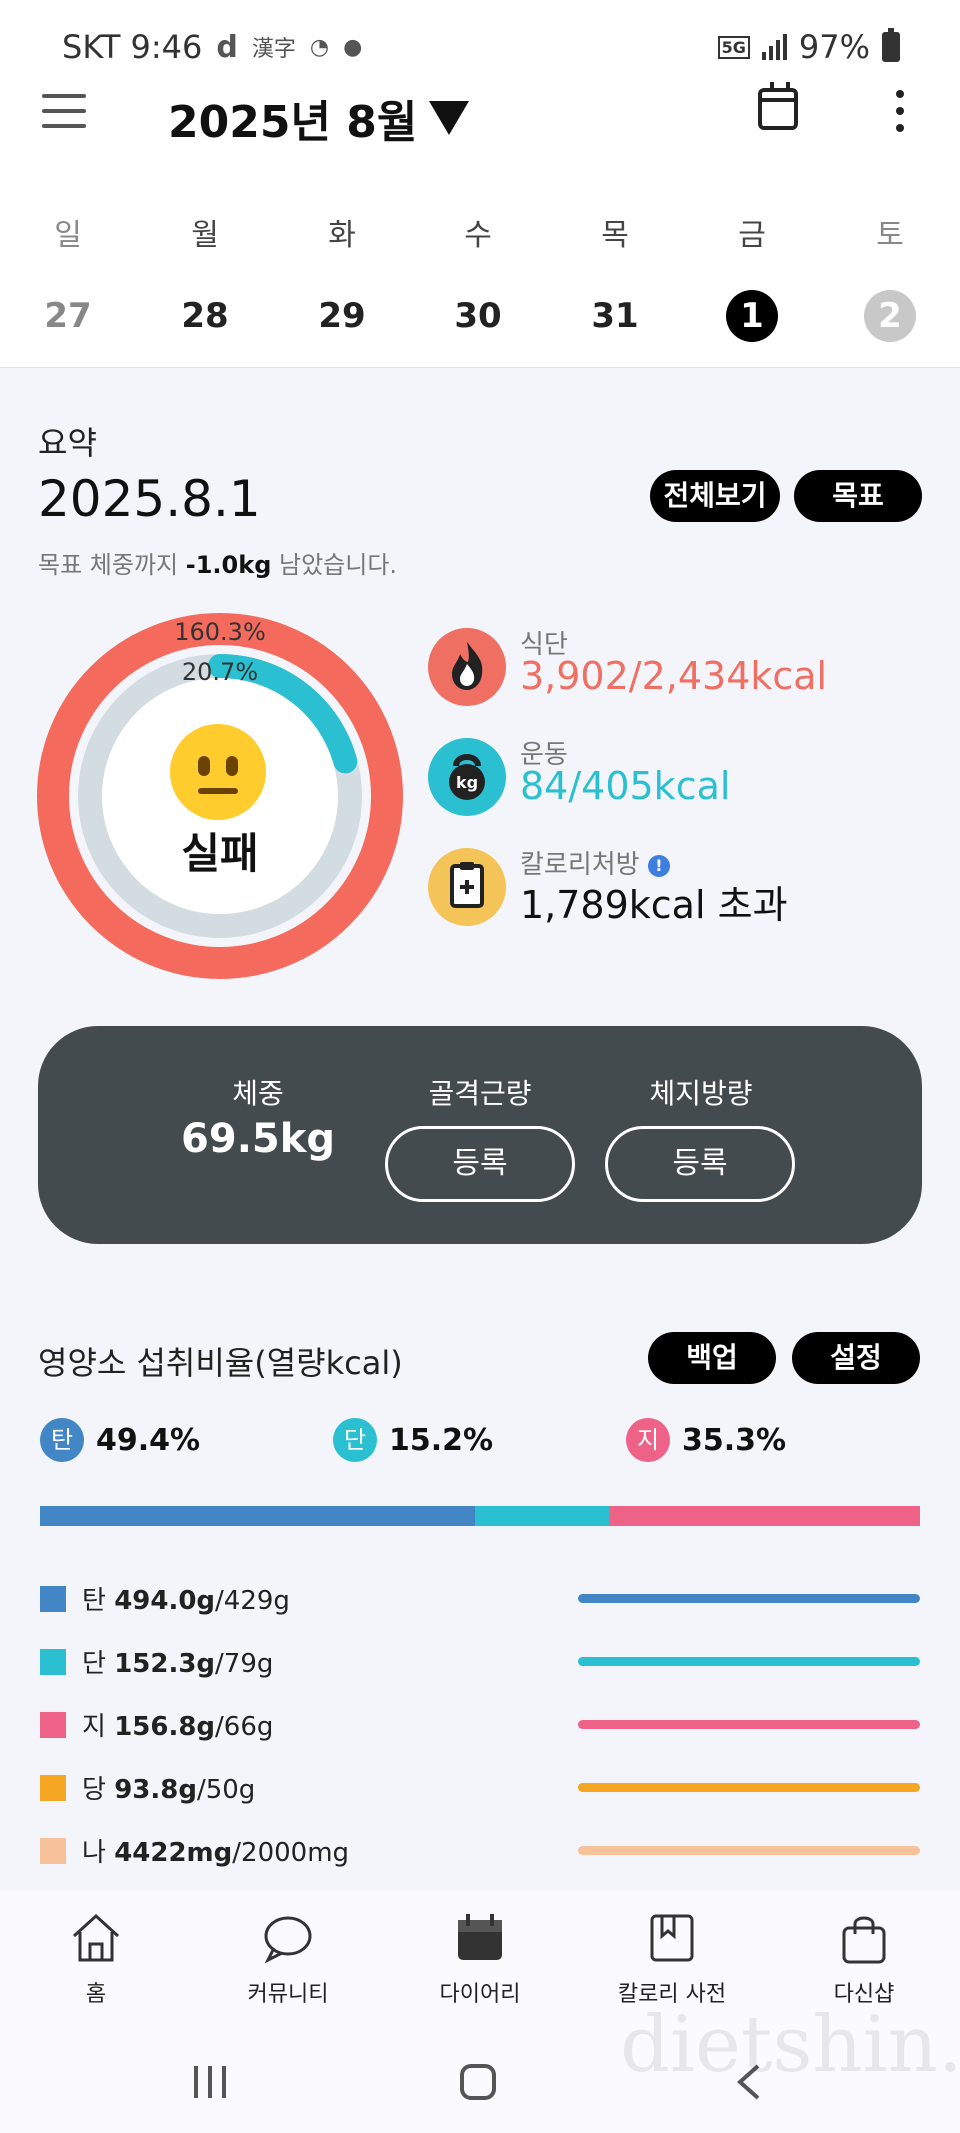 The height and width of the screenshot is (2133, 960). I want to click on nav-diary: 다이어리, so click(480, 1959).